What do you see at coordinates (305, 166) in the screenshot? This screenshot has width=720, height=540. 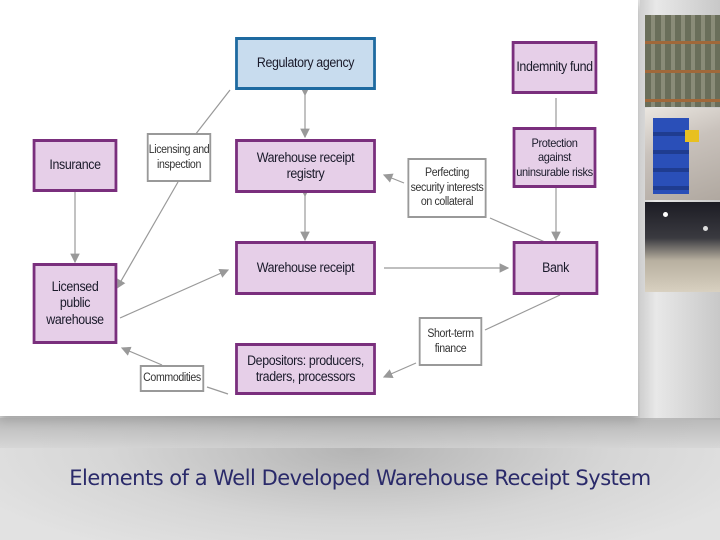 I see `node-warehouse-receipt-registry: Warehouse receipt registry` at bounding box center [305, 166].